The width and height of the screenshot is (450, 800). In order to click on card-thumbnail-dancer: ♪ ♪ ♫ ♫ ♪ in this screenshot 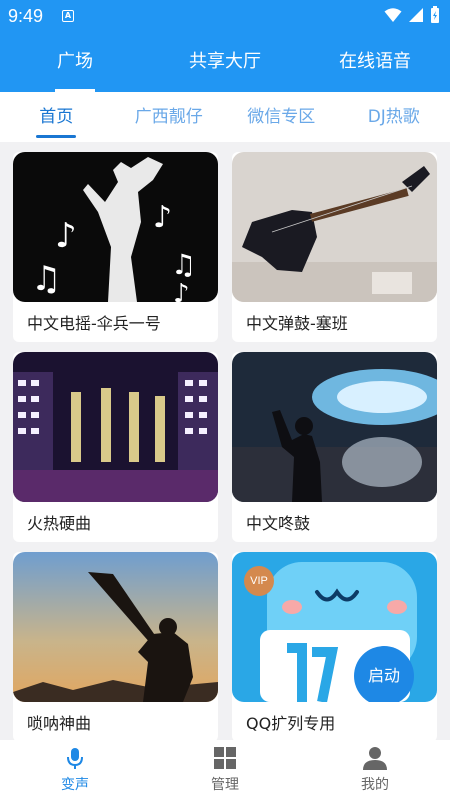, I will do `click(115, 227)`.